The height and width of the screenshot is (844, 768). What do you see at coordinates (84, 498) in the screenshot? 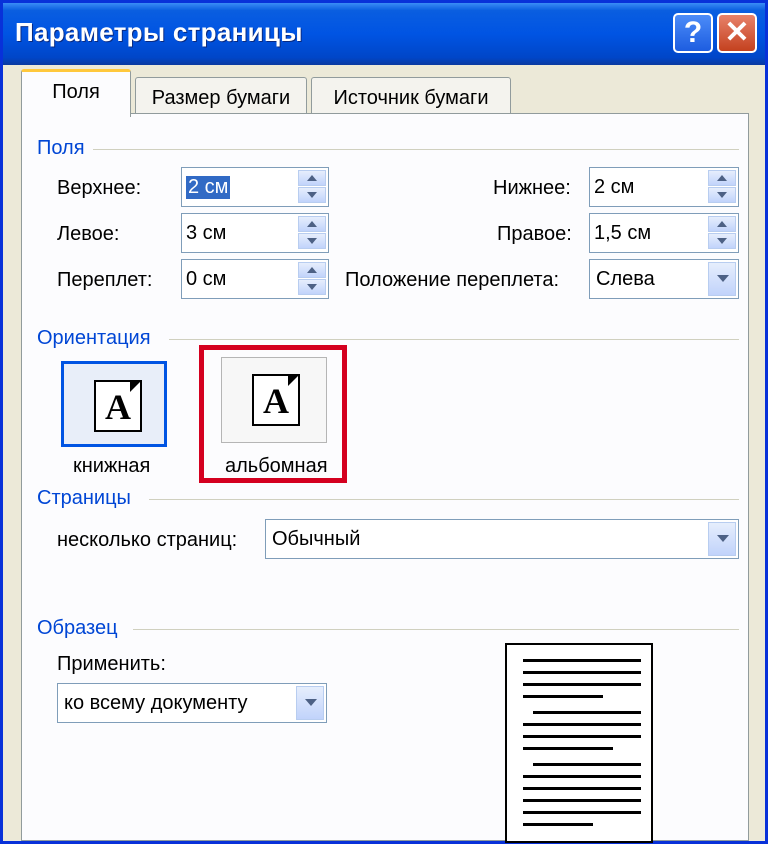
I see `pages-group-label: Страницы` at bounding box center [84, 498].